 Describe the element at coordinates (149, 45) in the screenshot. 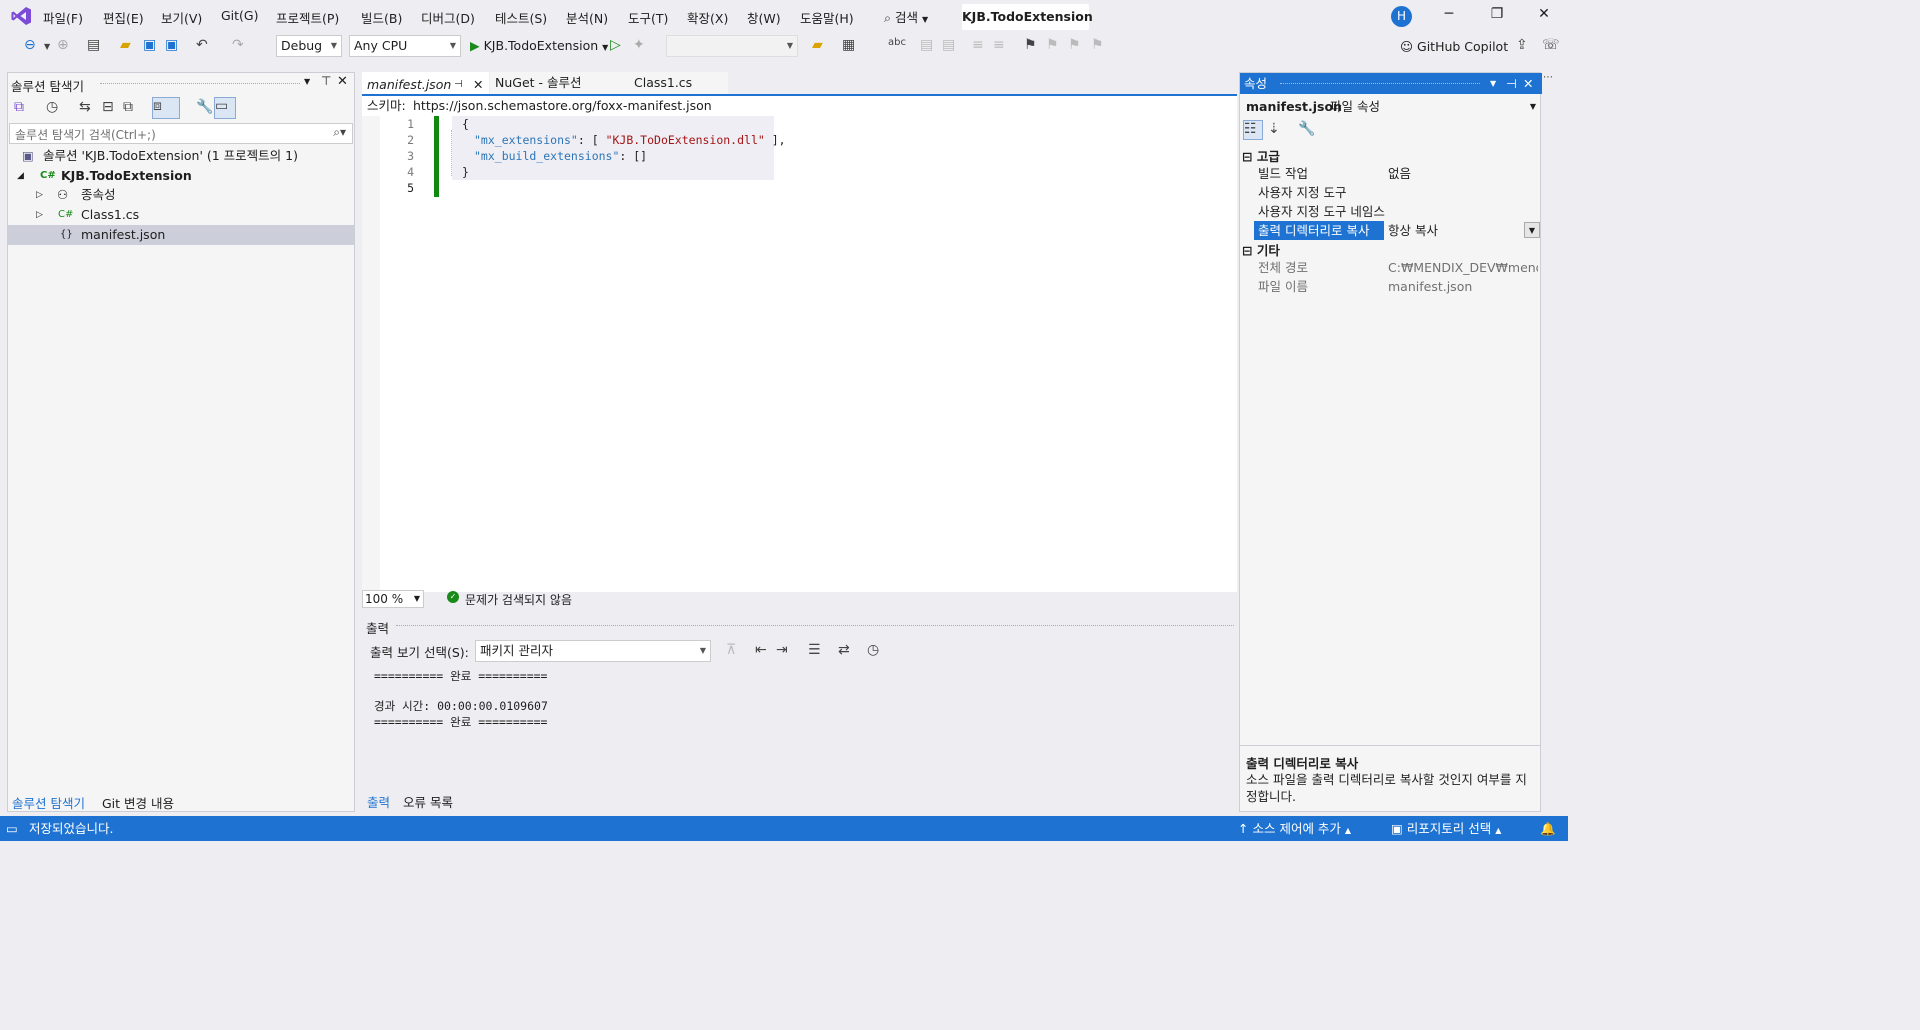

I see `save-icon: ▣` at that location.